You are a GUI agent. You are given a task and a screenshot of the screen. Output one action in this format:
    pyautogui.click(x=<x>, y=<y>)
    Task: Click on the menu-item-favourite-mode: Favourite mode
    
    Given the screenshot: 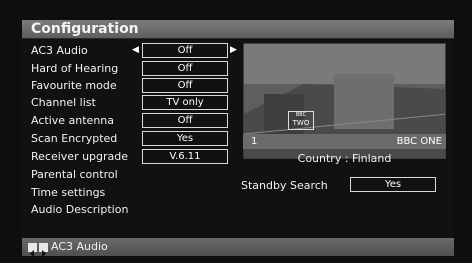 What is the action you would take?
    pyautogui.click(x=74, y=85)
    